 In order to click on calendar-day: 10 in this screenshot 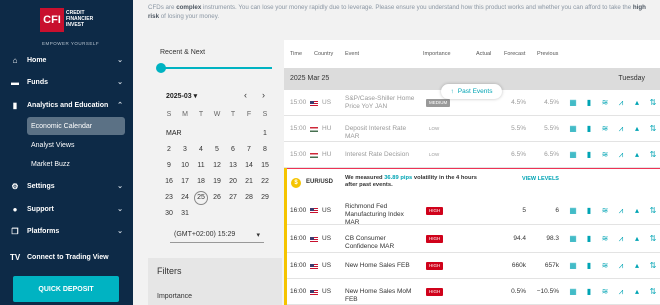, I will do `click(185, 165)`.